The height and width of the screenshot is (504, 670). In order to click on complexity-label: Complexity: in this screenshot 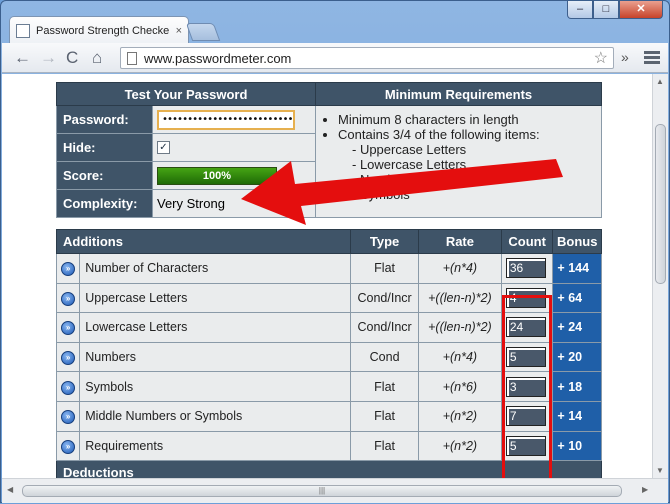, I will do `click(104, 203)`.